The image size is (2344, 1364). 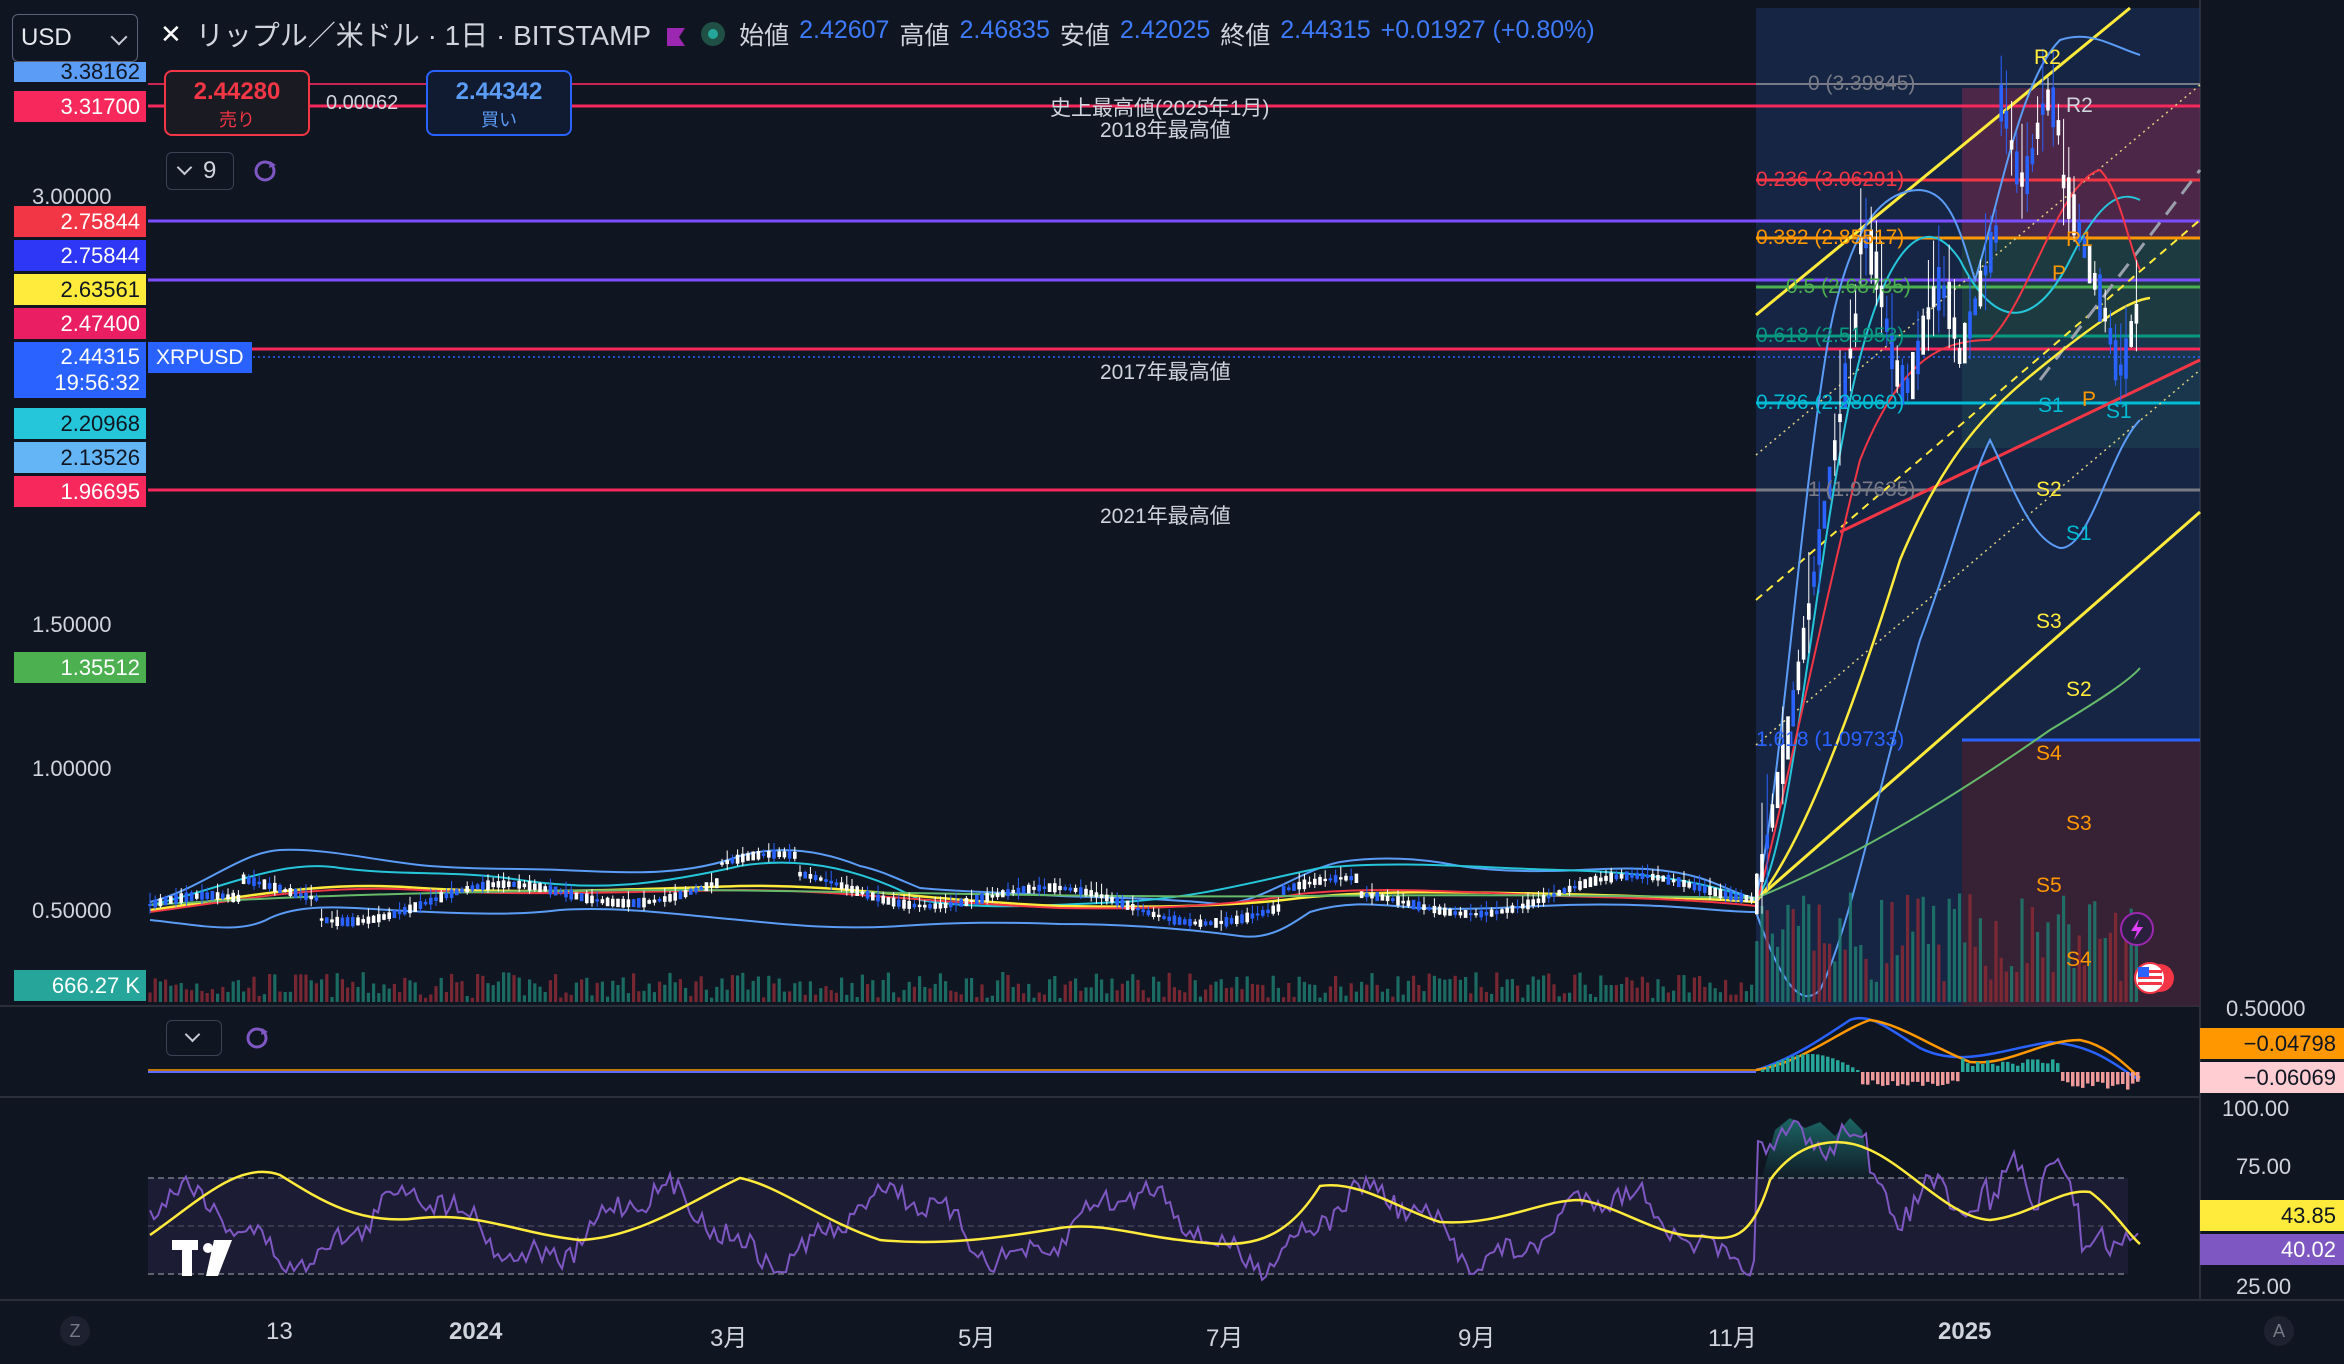 What do you see at coordinates (2272, 1043) in the screenshot?
I see `macd-label-signal: −0.04798` at bounding box center [2272, 1043].